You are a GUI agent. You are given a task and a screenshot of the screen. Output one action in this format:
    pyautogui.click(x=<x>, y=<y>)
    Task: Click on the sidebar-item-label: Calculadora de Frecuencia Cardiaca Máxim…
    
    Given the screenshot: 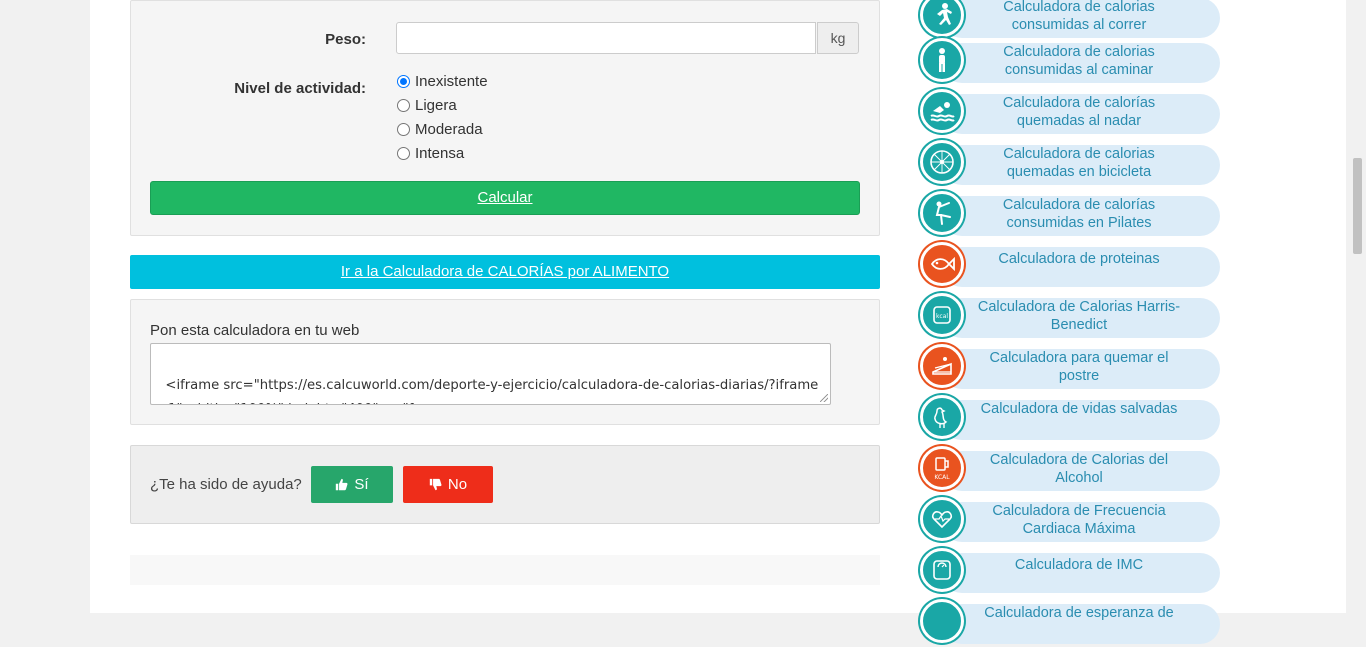 What is the action you would take?
    pyautogui.click(x=1079, y=520)
    